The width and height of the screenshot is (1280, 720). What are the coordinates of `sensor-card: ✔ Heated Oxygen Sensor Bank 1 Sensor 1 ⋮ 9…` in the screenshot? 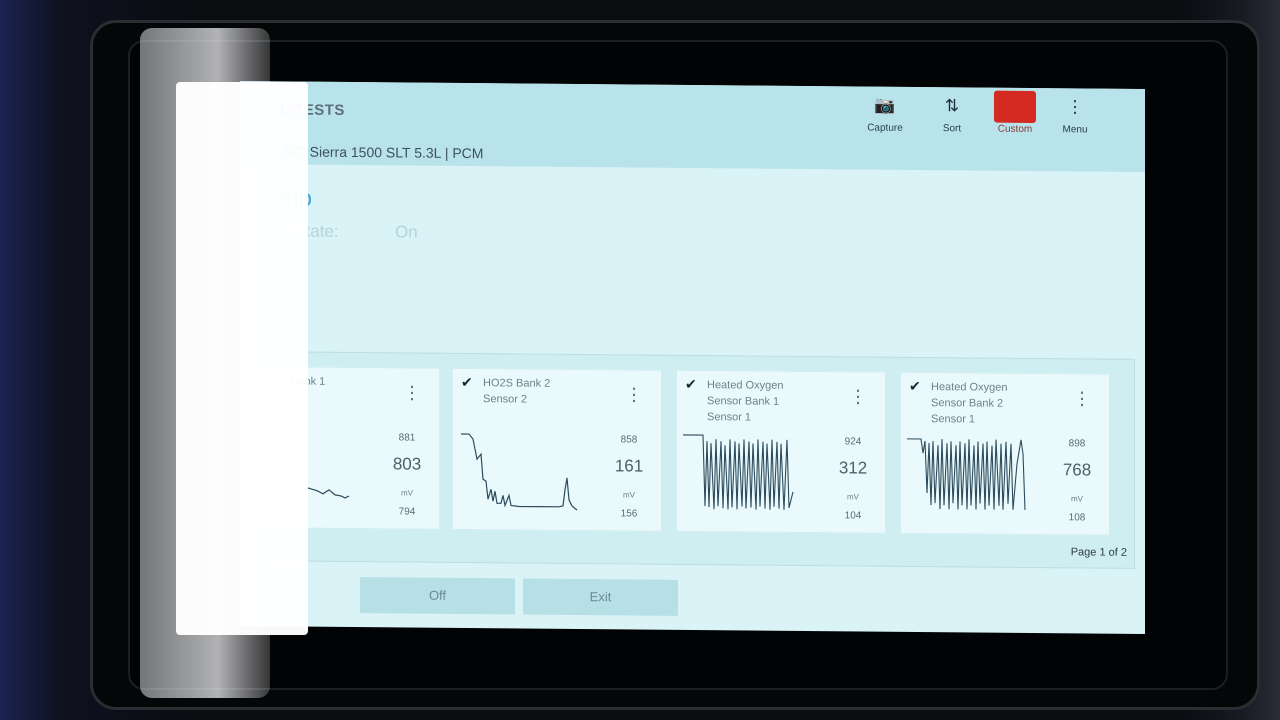 It's located at (781, 451).